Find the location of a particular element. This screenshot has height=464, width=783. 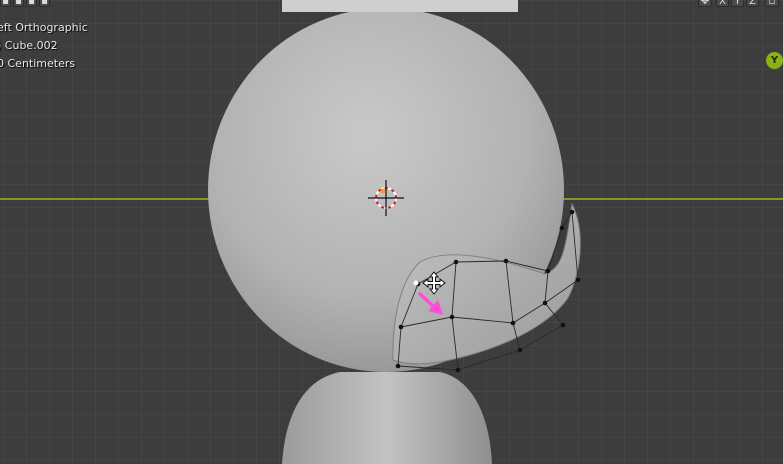

options-icon: ✥ is located at coordinates (705, 3).